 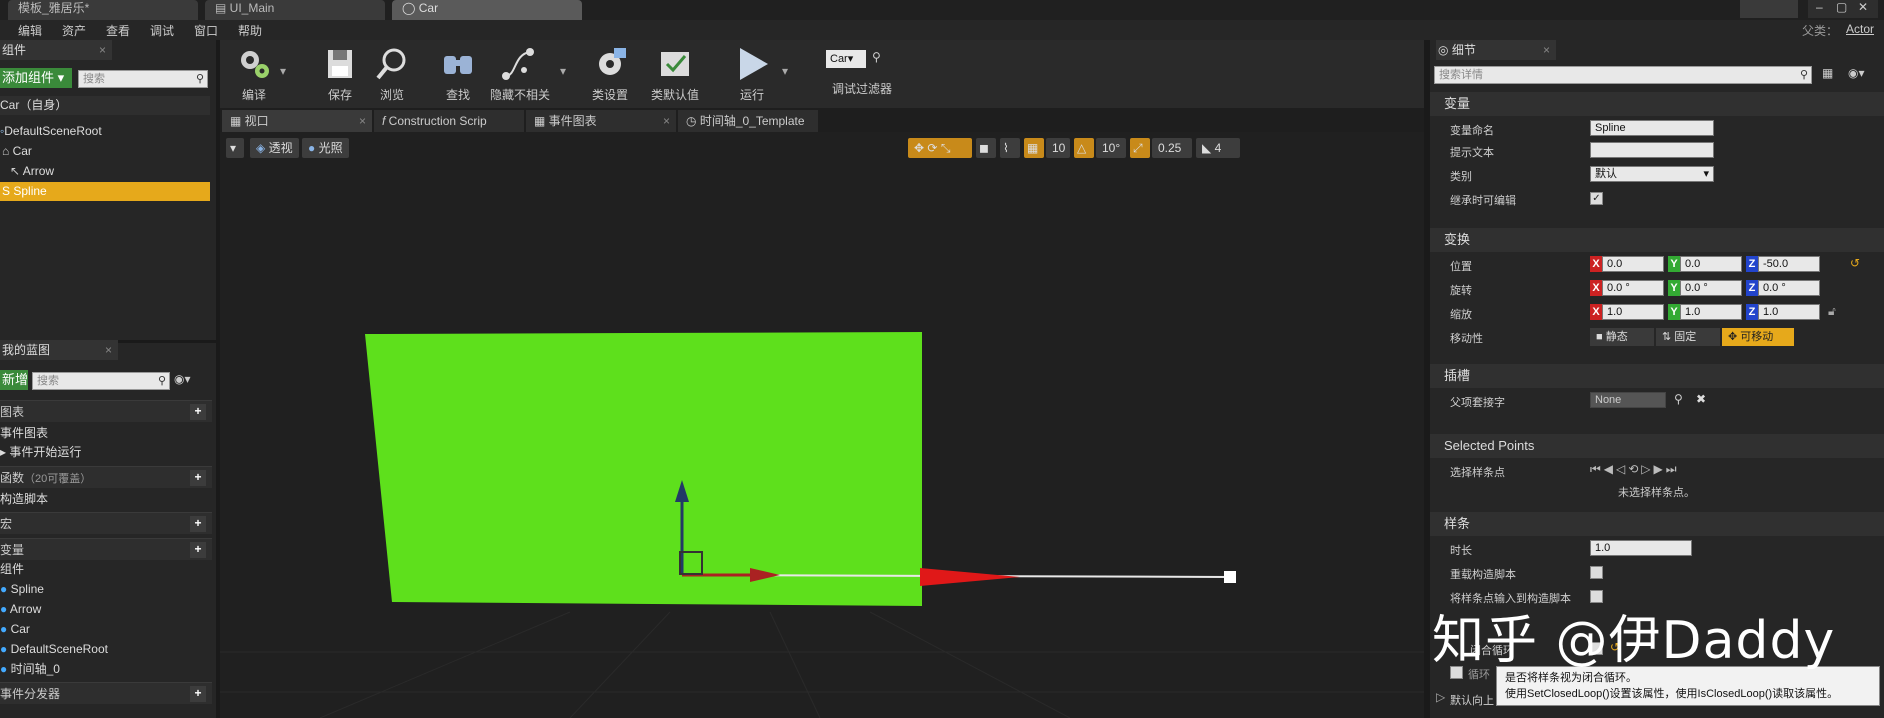 What do you see at coordinates (1058, 148) in the screenshot?
I see `grid-snap-value: 10` at bounding box center [1058, 148].